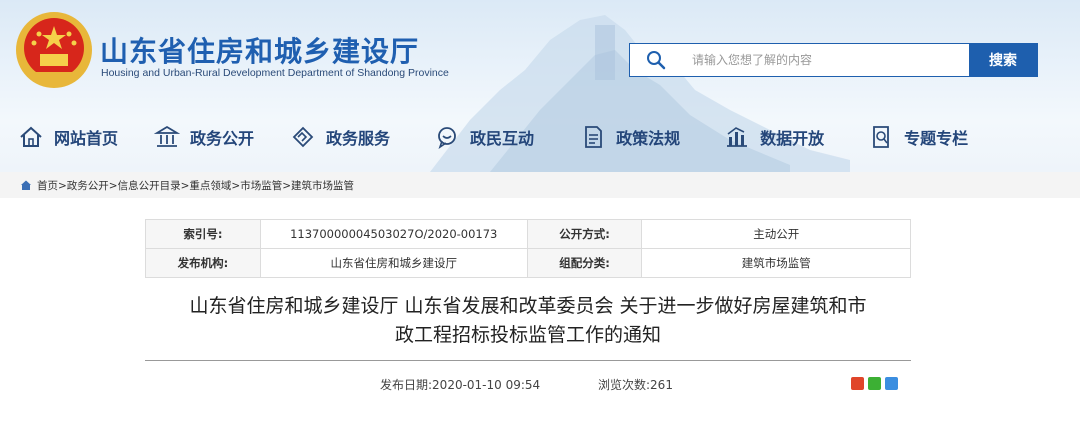 Image resolution: width=1080 pixels, height=427 pixels. I want to click on nav-label-topics: 专题专栏, so click(936, 138).